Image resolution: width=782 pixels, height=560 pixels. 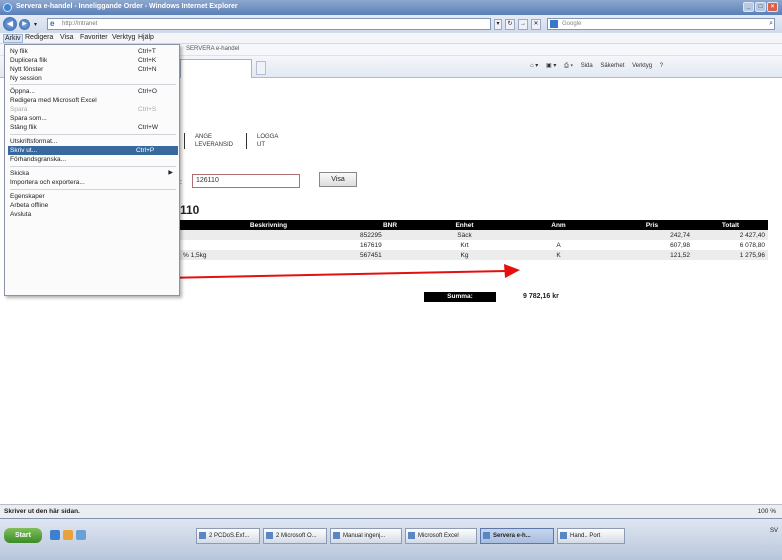 What do you see at coordinates (93, 127) in the screenshot?
I see `menu-item-close-tab: Stäng flik Ctrl+W` at bounding box center [93, 127].